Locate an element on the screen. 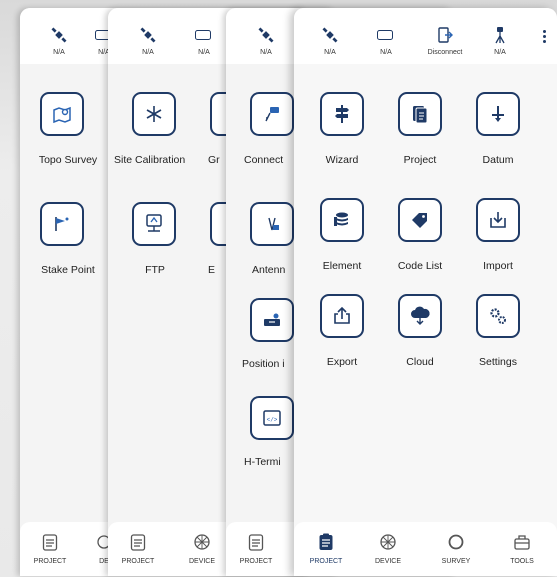  datum-icon is located at coordinates (498, 114).